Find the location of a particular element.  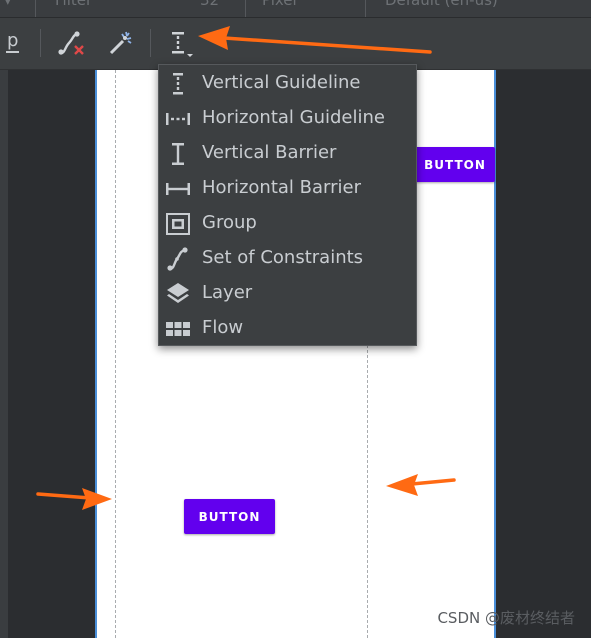

clear-constraints-button is located at coordinates (71, 43).